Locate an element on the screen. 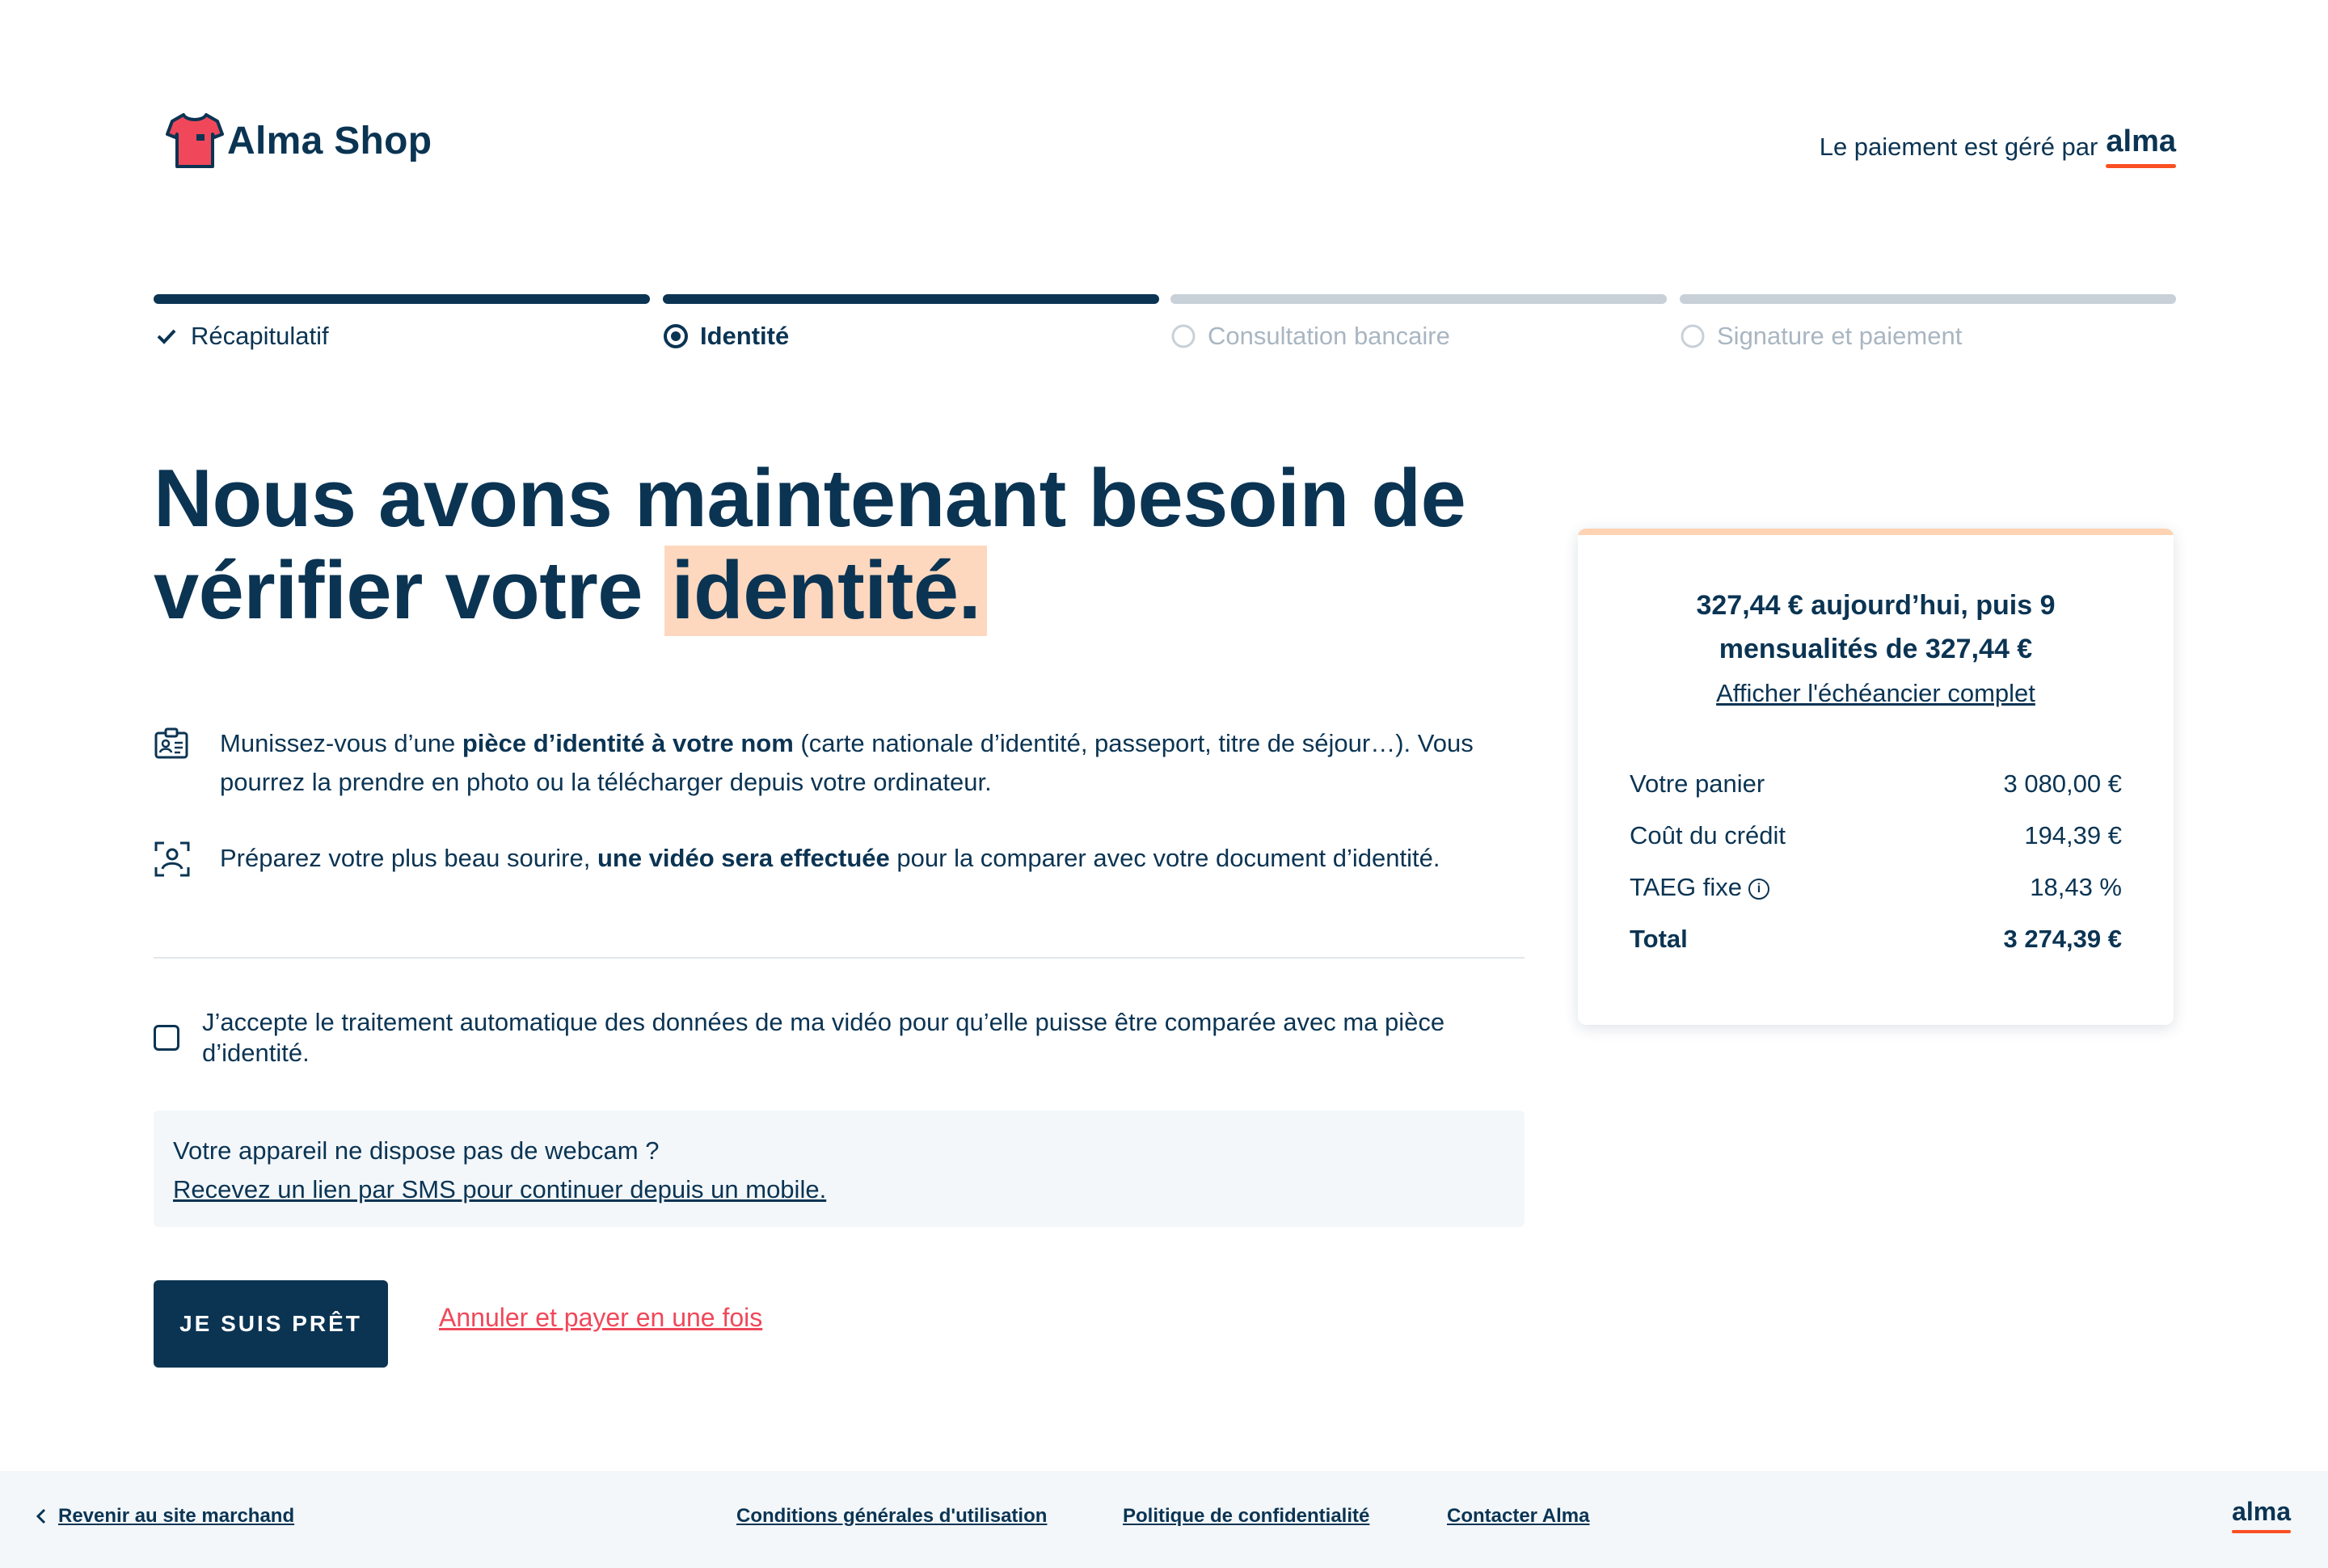 The image size is (2328, 1568). ready-button: JE SUIS PRÊT is located at coordinates (271, 1324).